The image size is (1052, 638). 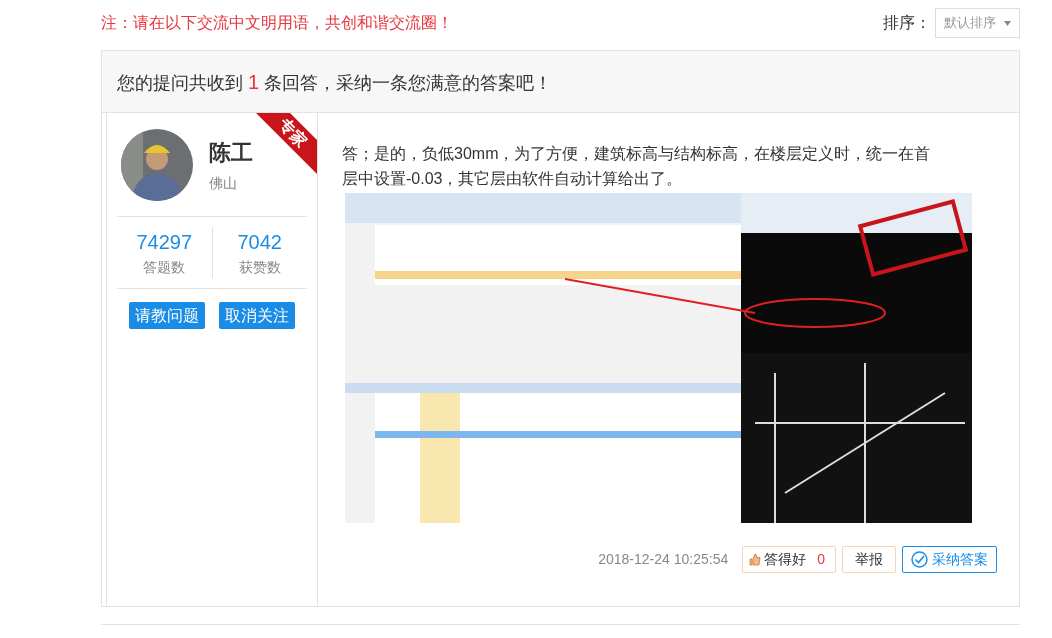 I want to click on answer-time: 2018-12-24 10:25:54, so click(x=663, y=559).